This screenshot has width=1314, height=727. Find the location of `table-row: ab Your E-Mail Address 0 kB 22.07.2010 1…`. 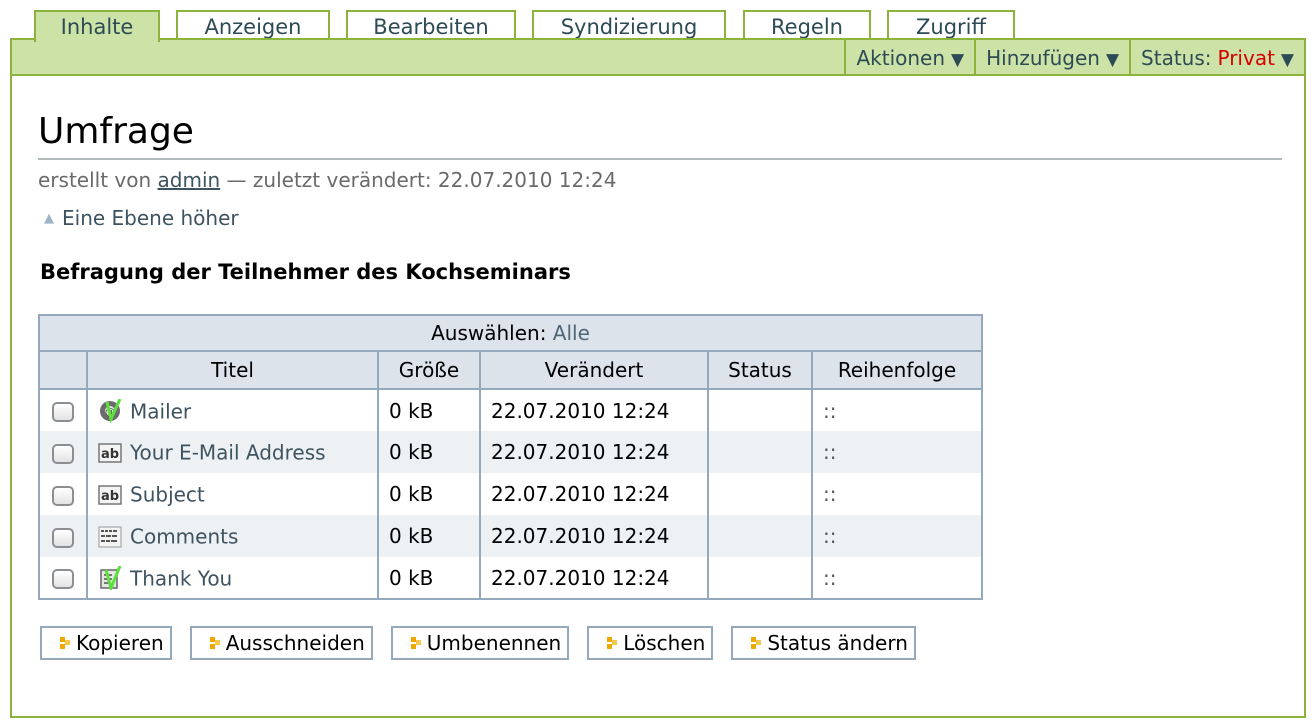

table-row: ab Your E-Mail Address 0 kB 22.07.2010 1… is located at coordinates (510, 452).